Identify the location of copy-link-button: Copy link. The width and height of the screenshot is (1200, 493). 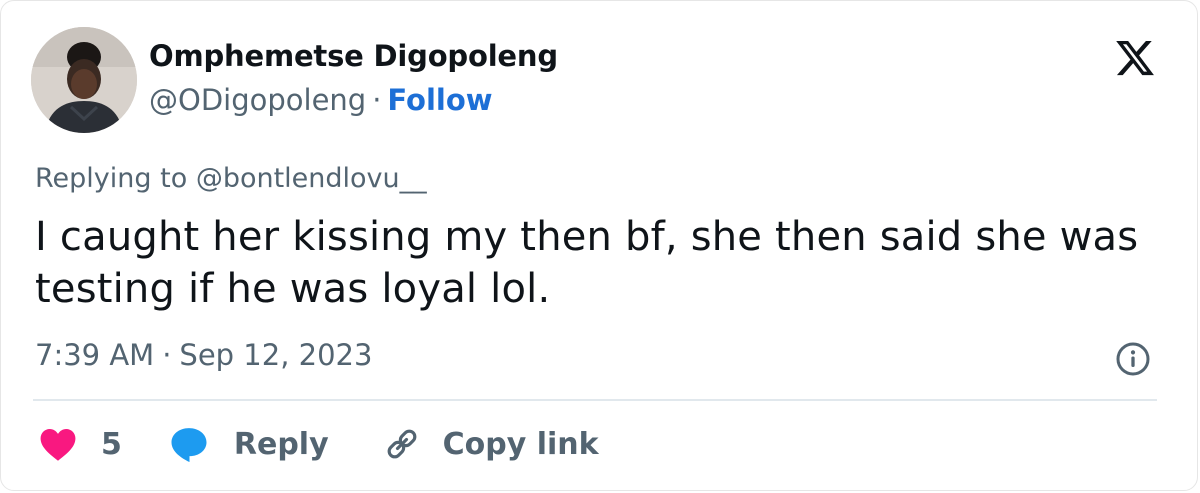
(491, 444).